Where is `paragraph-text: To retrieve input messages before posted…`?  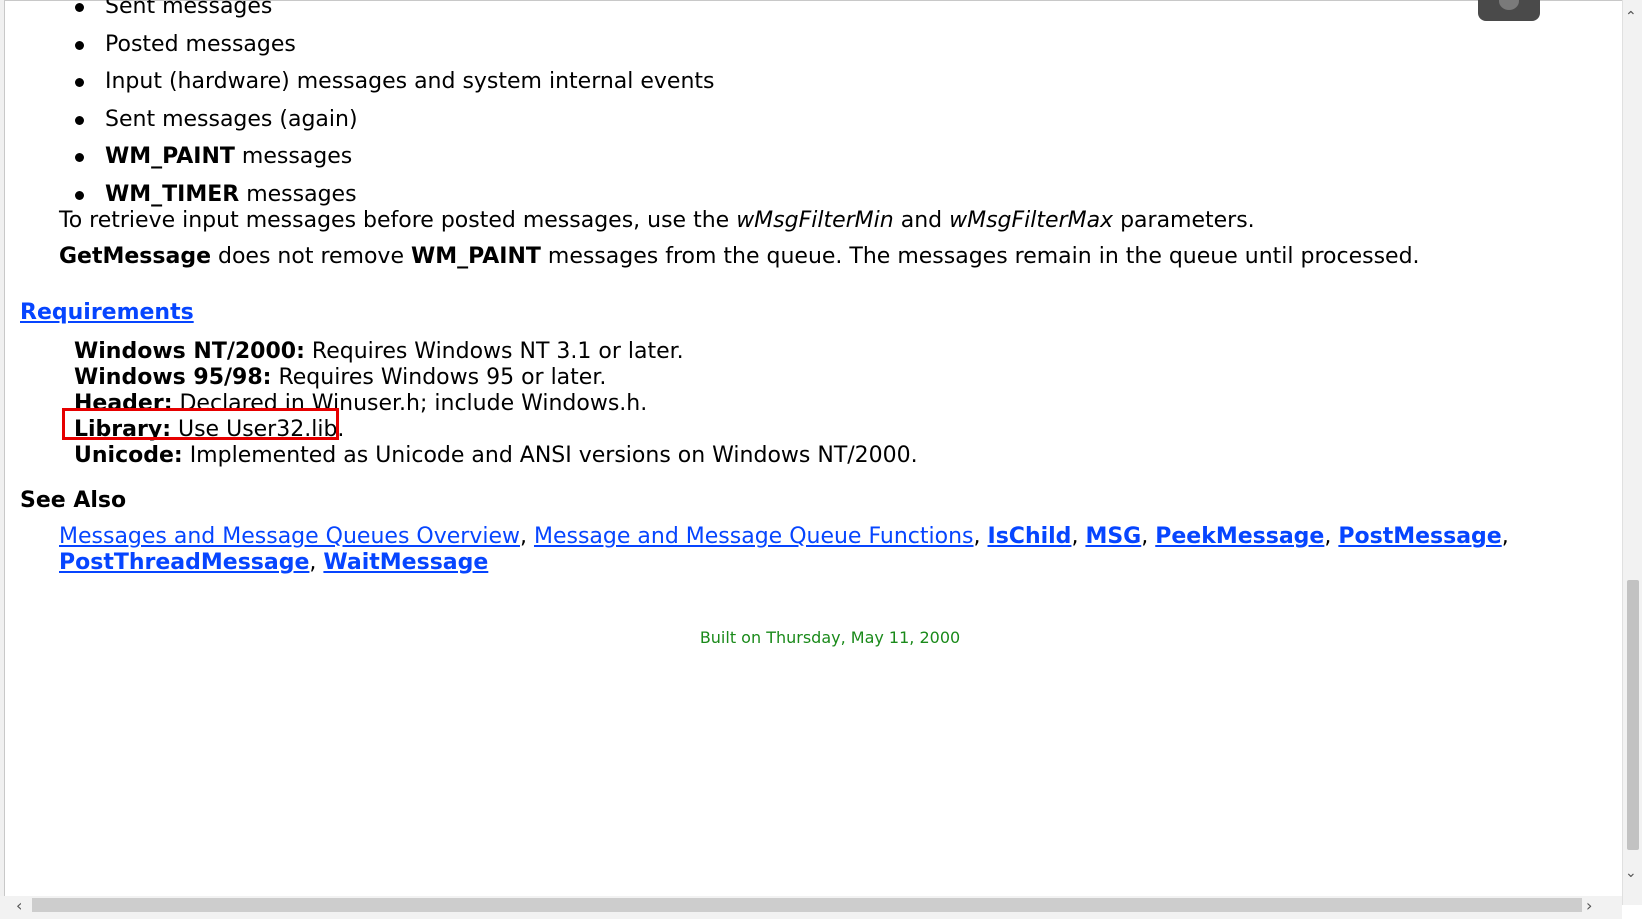
paragraph-text: To retrieve input messages before posted… is located at coordinates (398, 220).